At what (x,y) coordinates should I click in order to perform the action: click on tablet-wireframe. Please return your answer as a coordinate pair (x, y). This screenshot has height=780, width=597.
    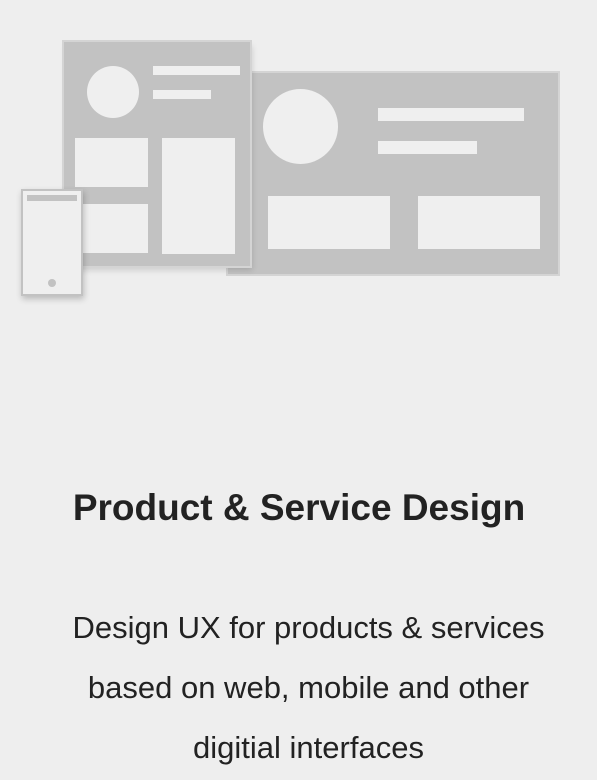
    Looking at the image, I should click on (157, 154).